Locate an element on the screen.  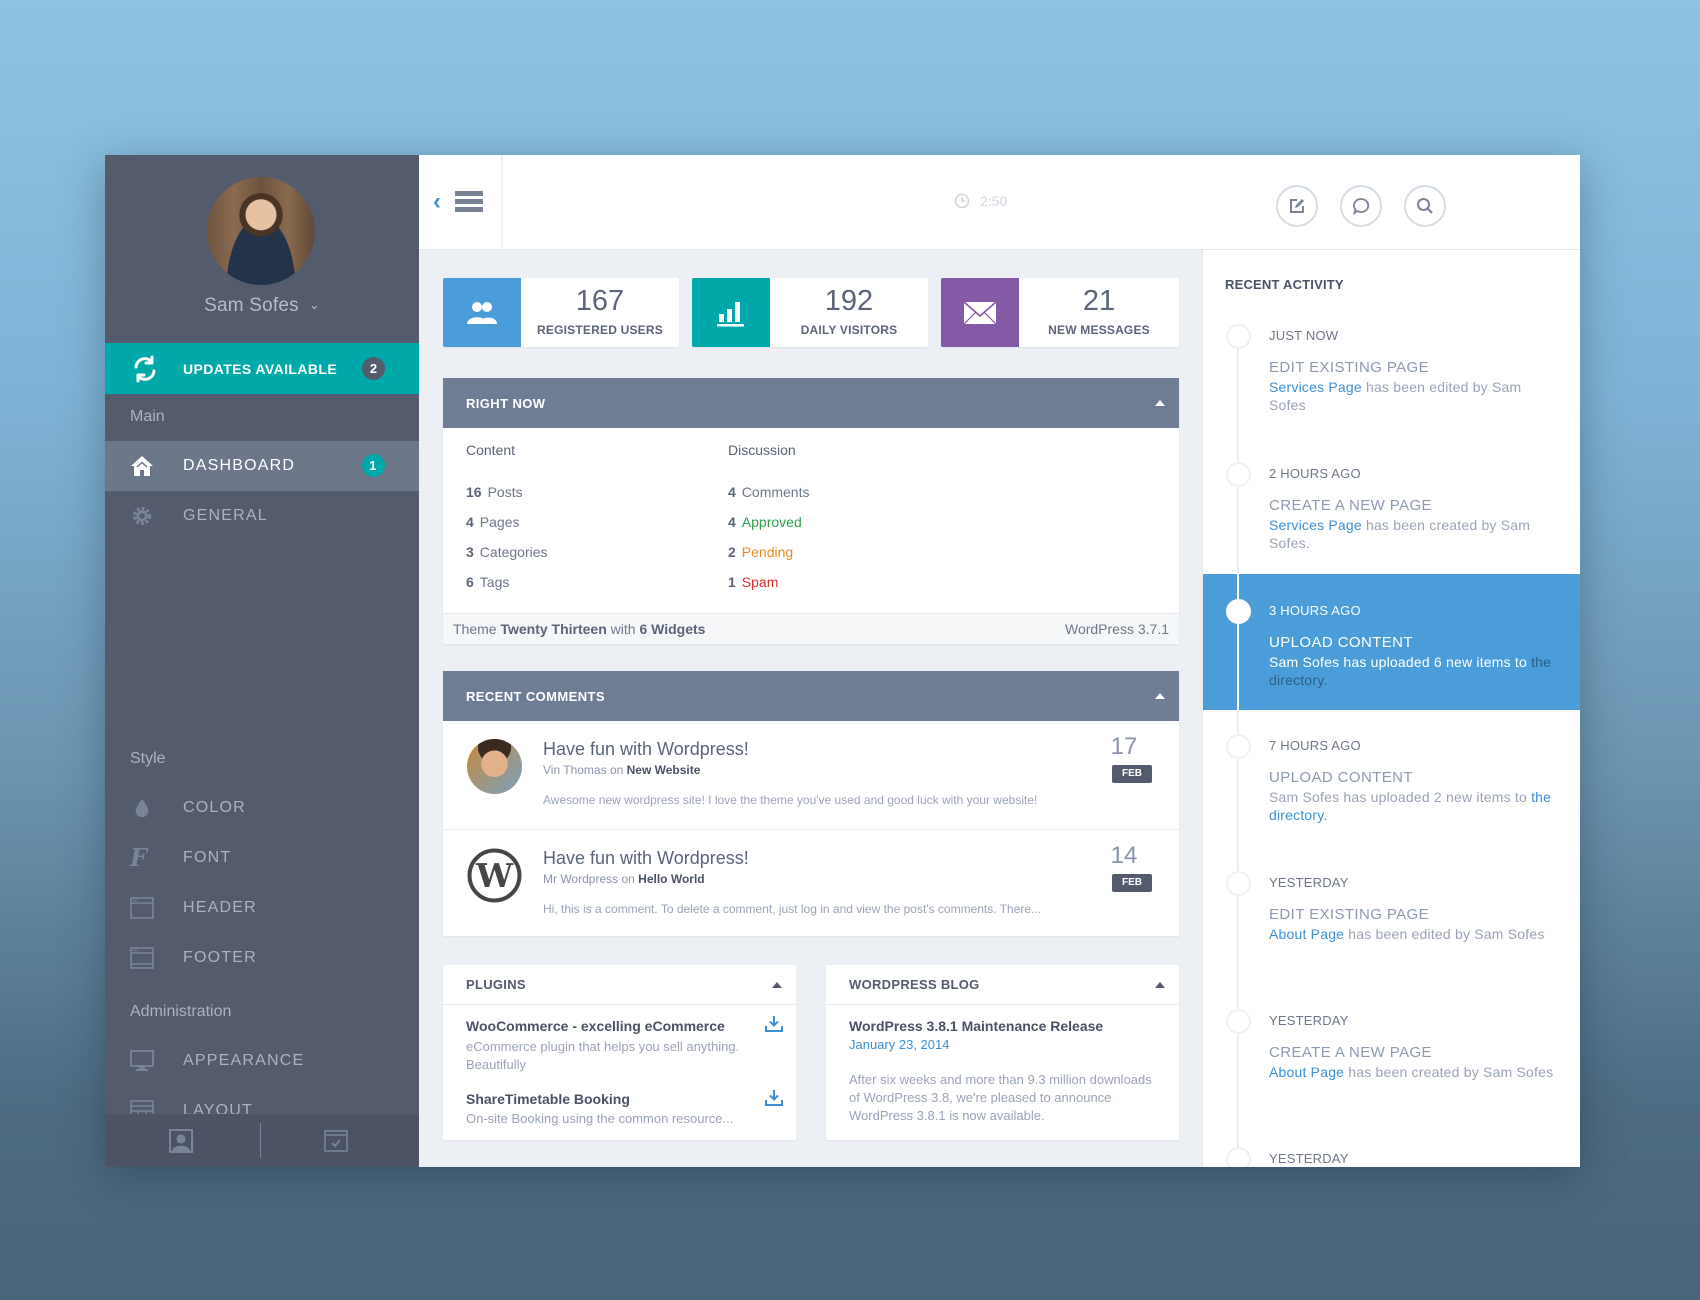
stat-card-daily-visitors: 192 DAILY VISITORS is located at coordinates (810, 312).